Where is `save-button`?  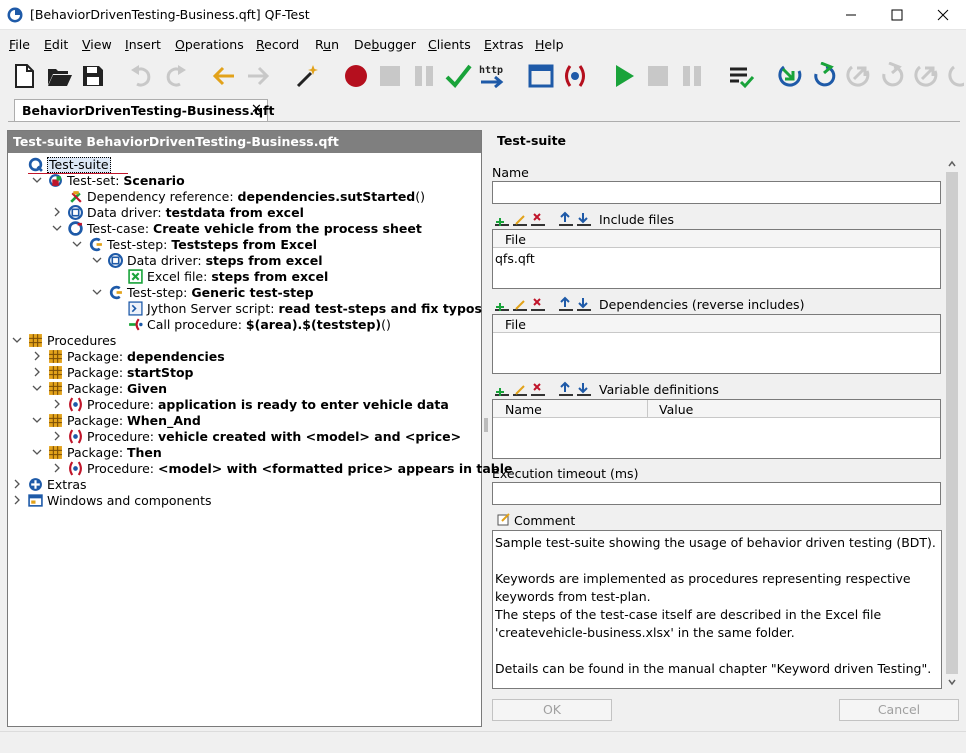
save-button is located at coordinates (93, 76).